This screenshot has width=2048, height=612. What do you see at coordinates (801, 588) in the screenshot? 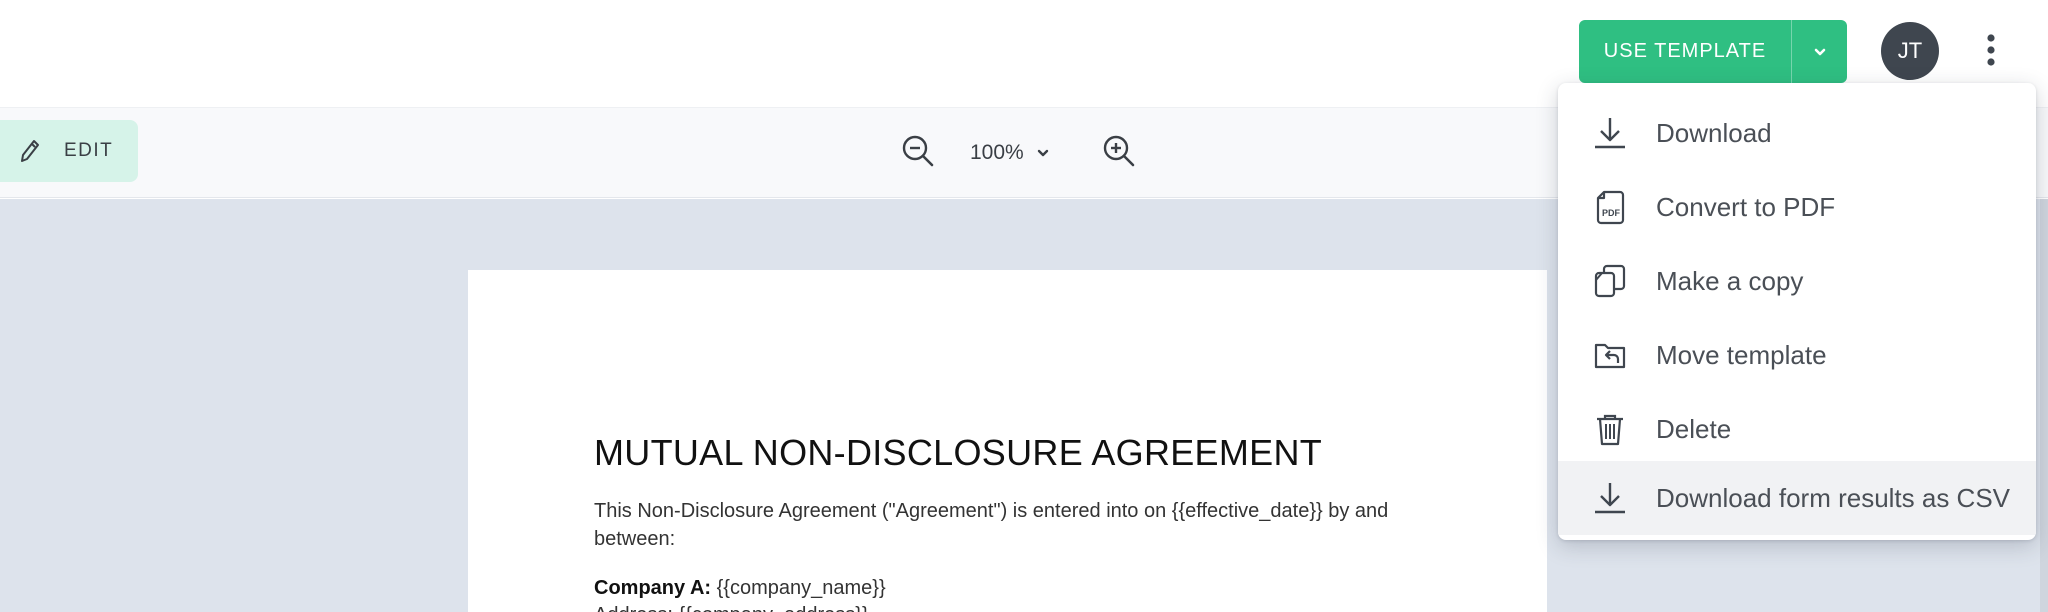
I see `company-a-value: {{company_name}}` at bounding box center [801, 588].